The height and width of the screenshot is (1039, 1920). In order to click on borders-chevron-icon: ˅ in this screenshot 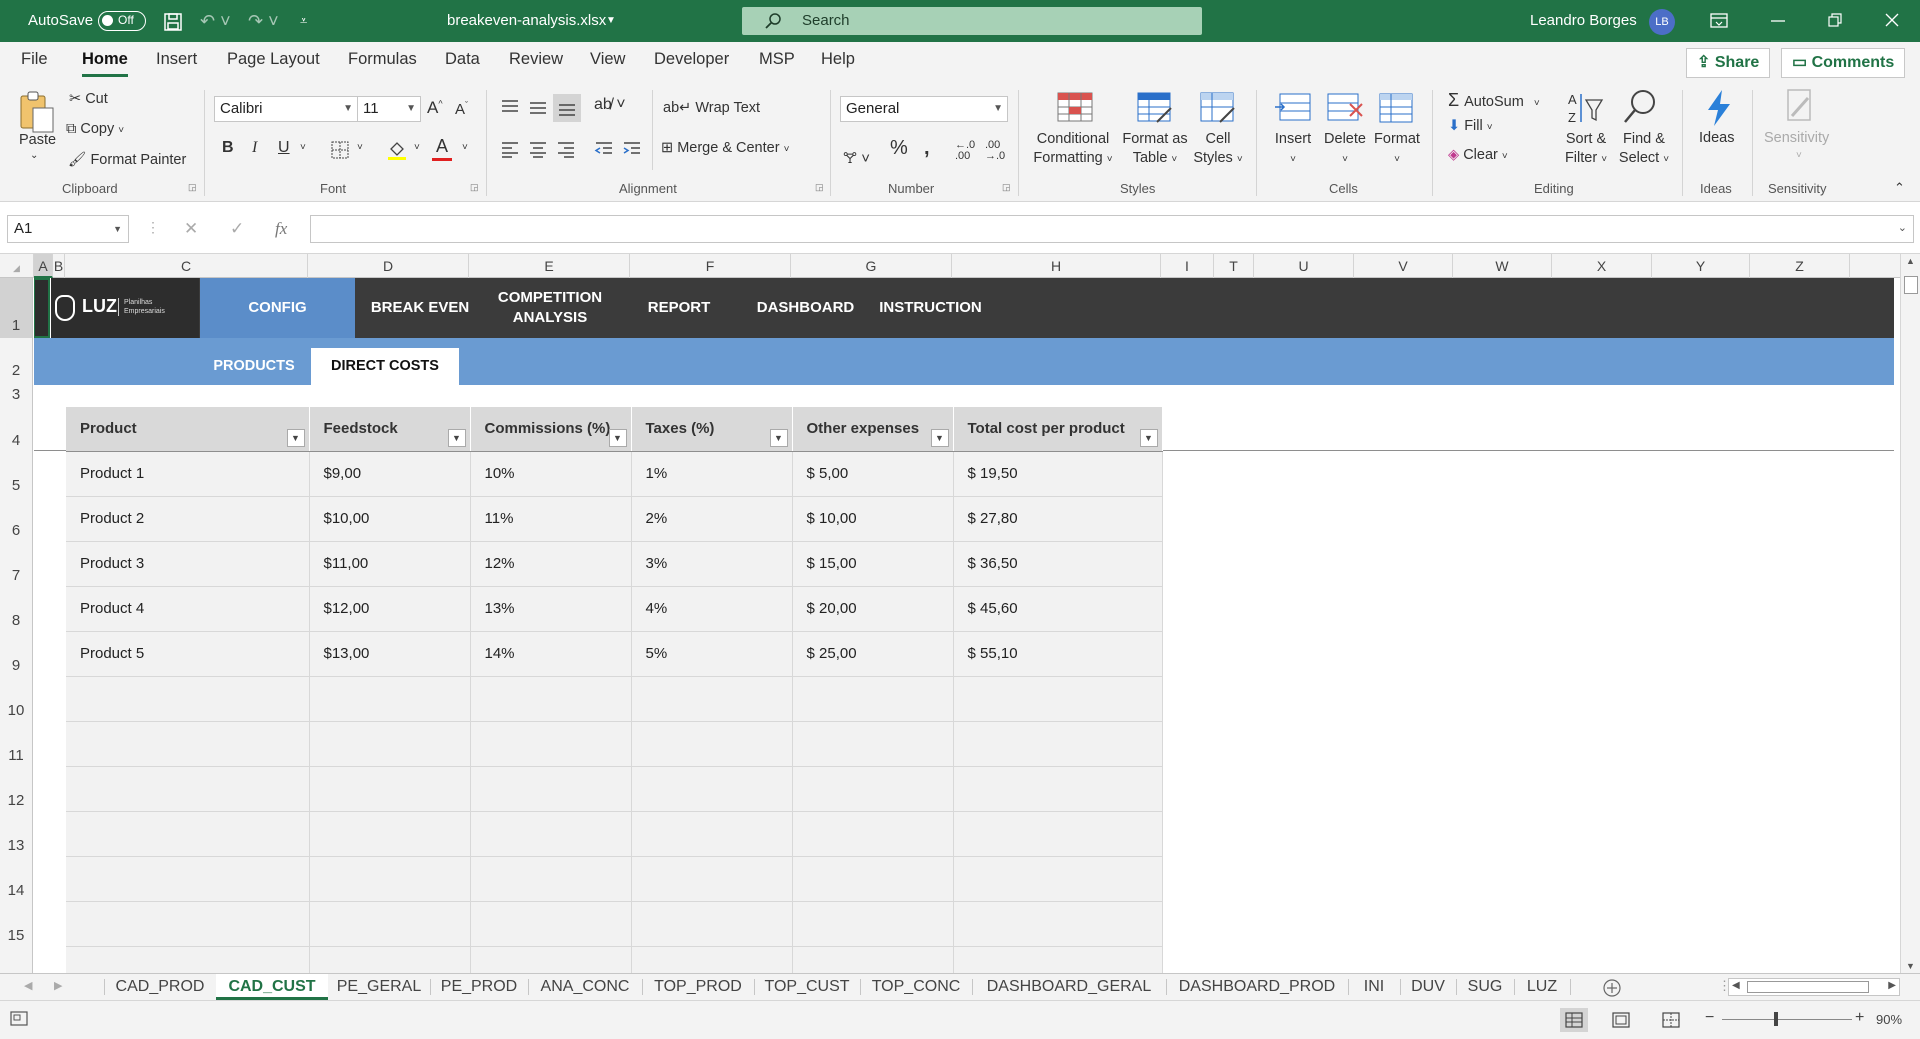, I will do `click(360, 147)`.